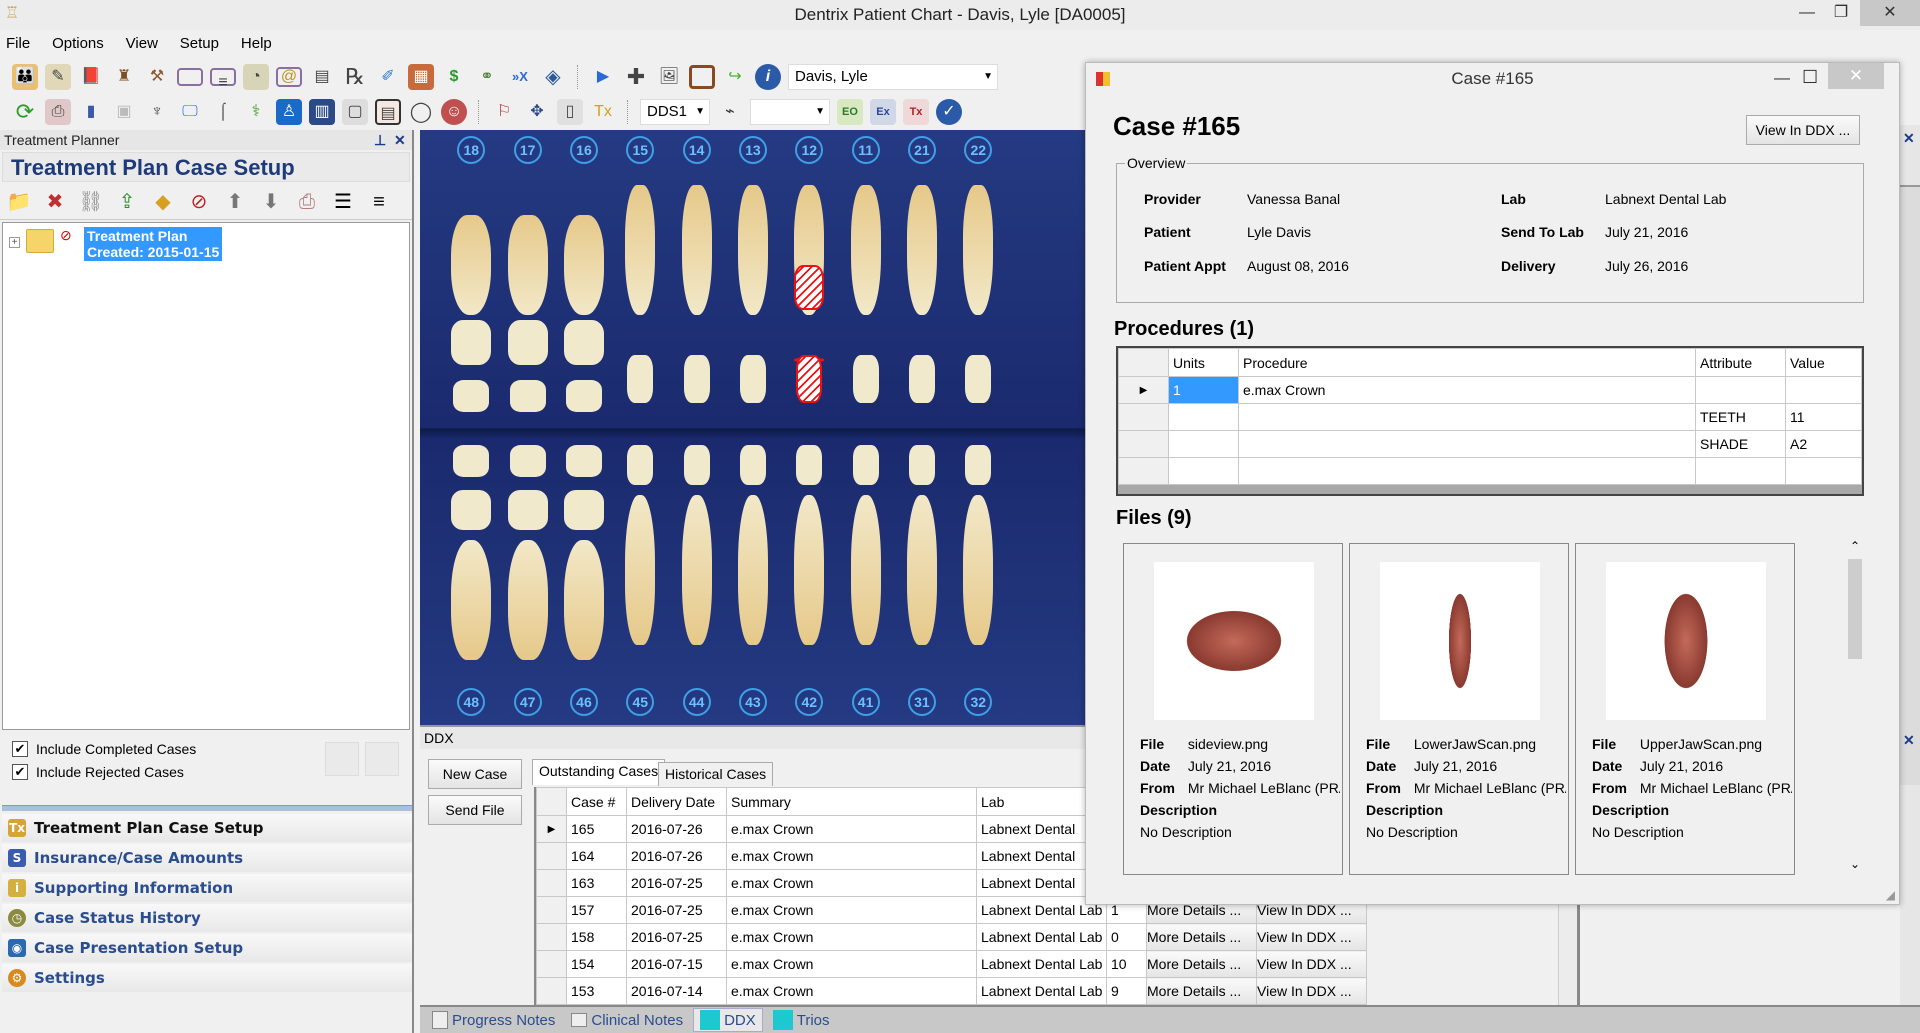  I want to click on tooth-number-upper: 21, so click(921, 150).